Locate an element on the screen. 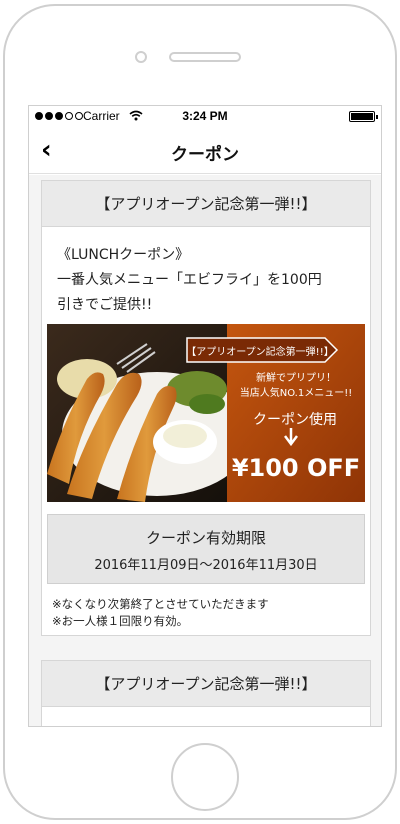 The image size is (400, 824). coupon-note: ※なくなり次第終了とさせていただきます is located at coordinates (160, 604).